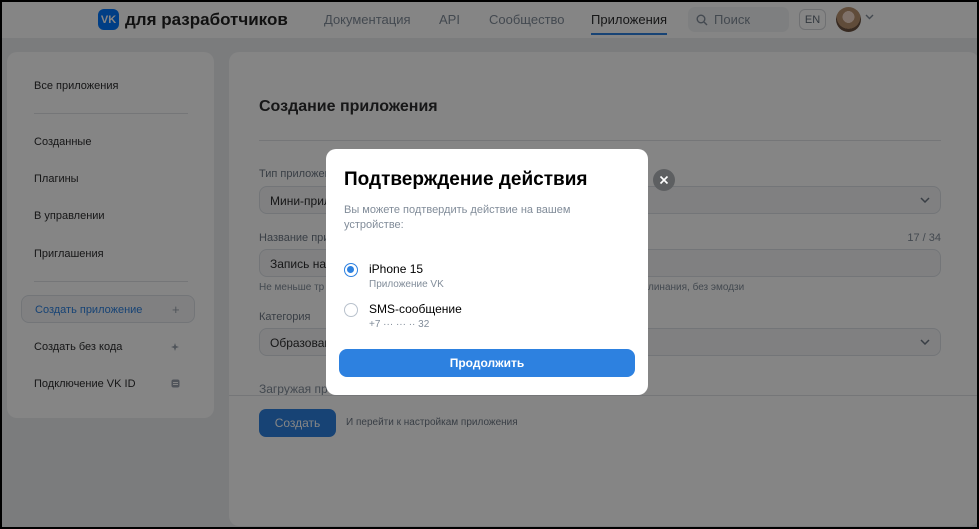 This screenshot has height=529, width=979. What do you see at coordinates (484, 317) in the screenshot?
I see `option-sms: SMS-сообщение +7 ··· ··· ·· 32` at bounding box center [484, 317].